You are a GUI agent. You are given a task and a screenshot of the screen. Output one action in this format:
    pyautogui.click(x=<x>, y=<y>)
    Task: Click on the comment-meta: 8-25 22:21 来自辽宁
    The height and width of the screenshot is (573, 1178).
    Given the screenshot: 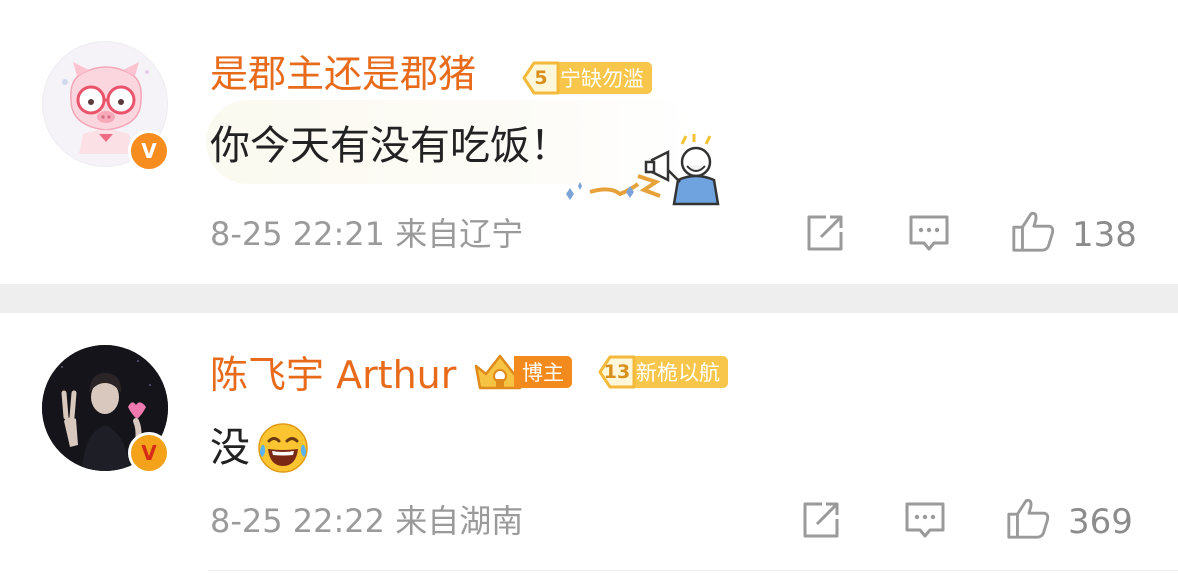 What is the action you would take?
    pyautogui.click(x=366, y=234)
    